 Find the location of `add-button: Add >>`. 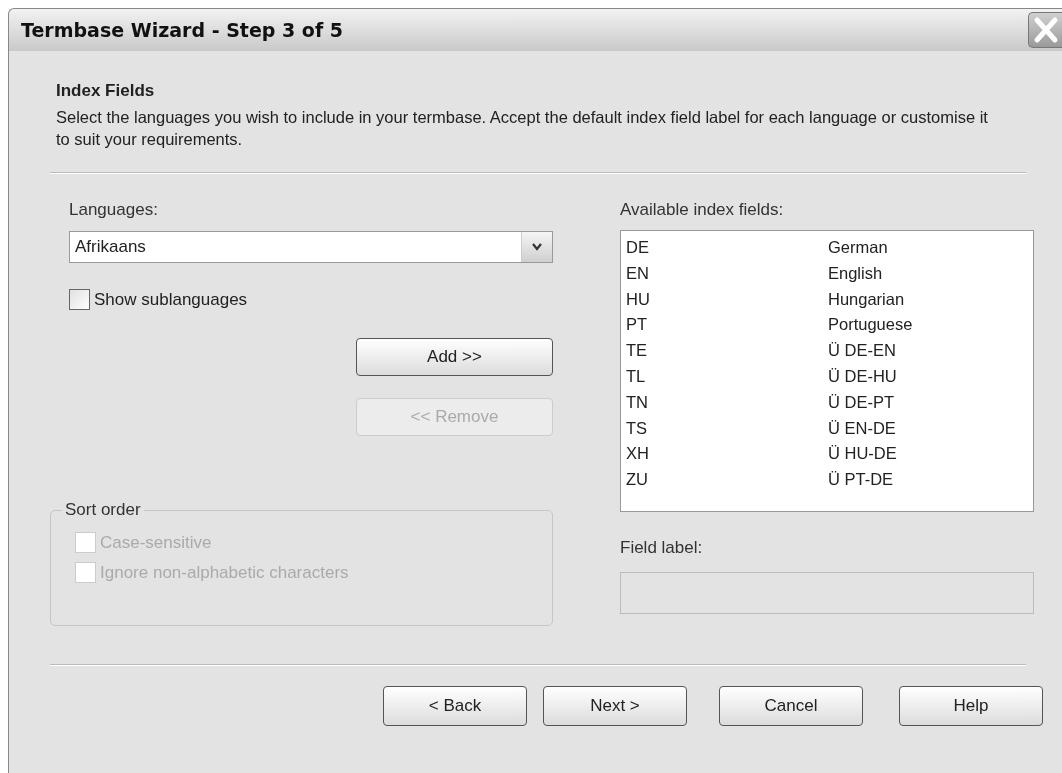

add-button: Add >> is located at coordinates (454, 357).